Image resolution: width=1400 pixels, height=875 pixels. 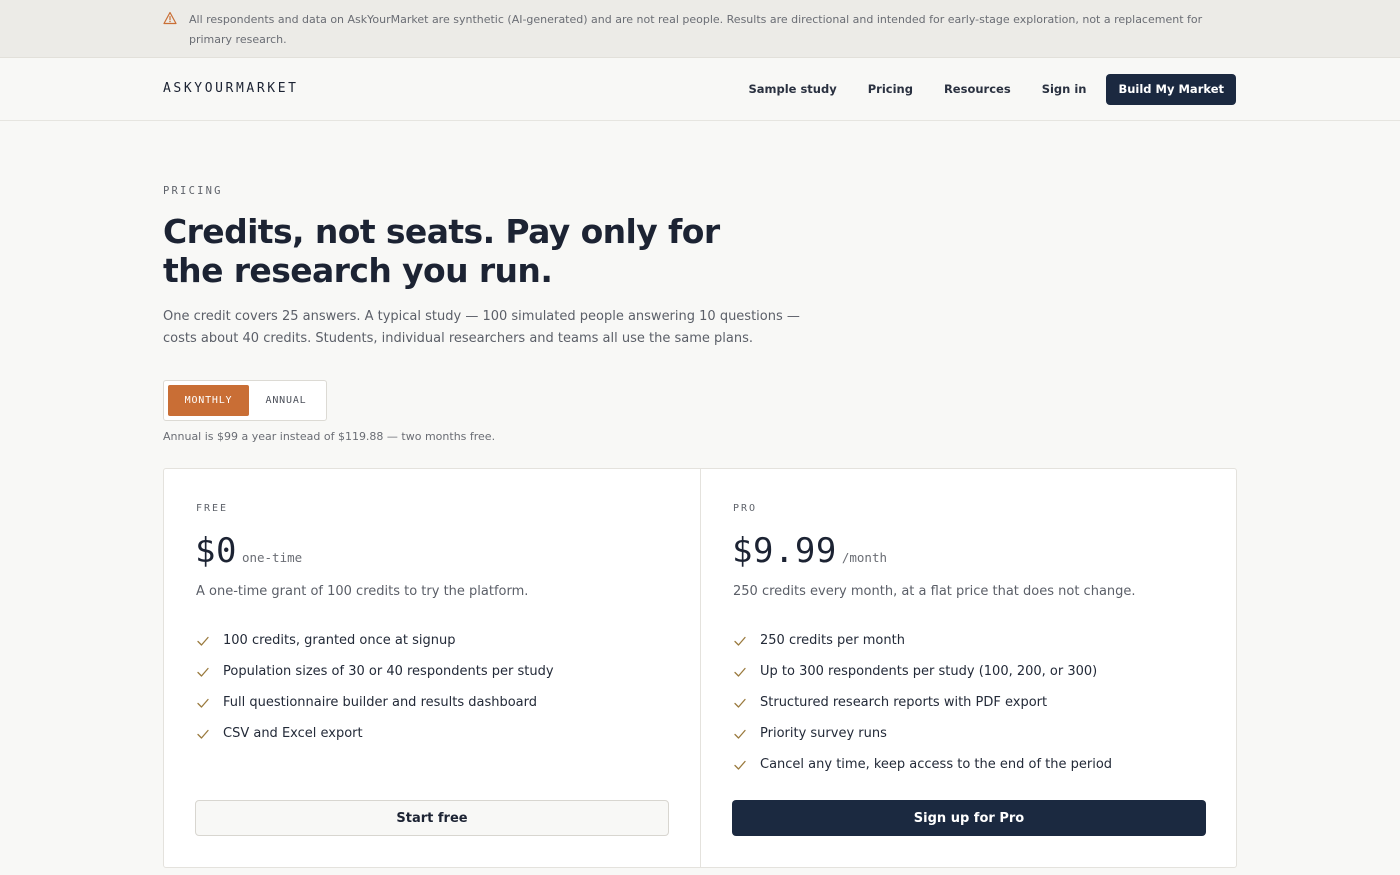 What do you see at coordinates (231, 88) in the screenshot?
I see `brand-logo: ASKYOURMARKET` at bounding box center [231, 88].